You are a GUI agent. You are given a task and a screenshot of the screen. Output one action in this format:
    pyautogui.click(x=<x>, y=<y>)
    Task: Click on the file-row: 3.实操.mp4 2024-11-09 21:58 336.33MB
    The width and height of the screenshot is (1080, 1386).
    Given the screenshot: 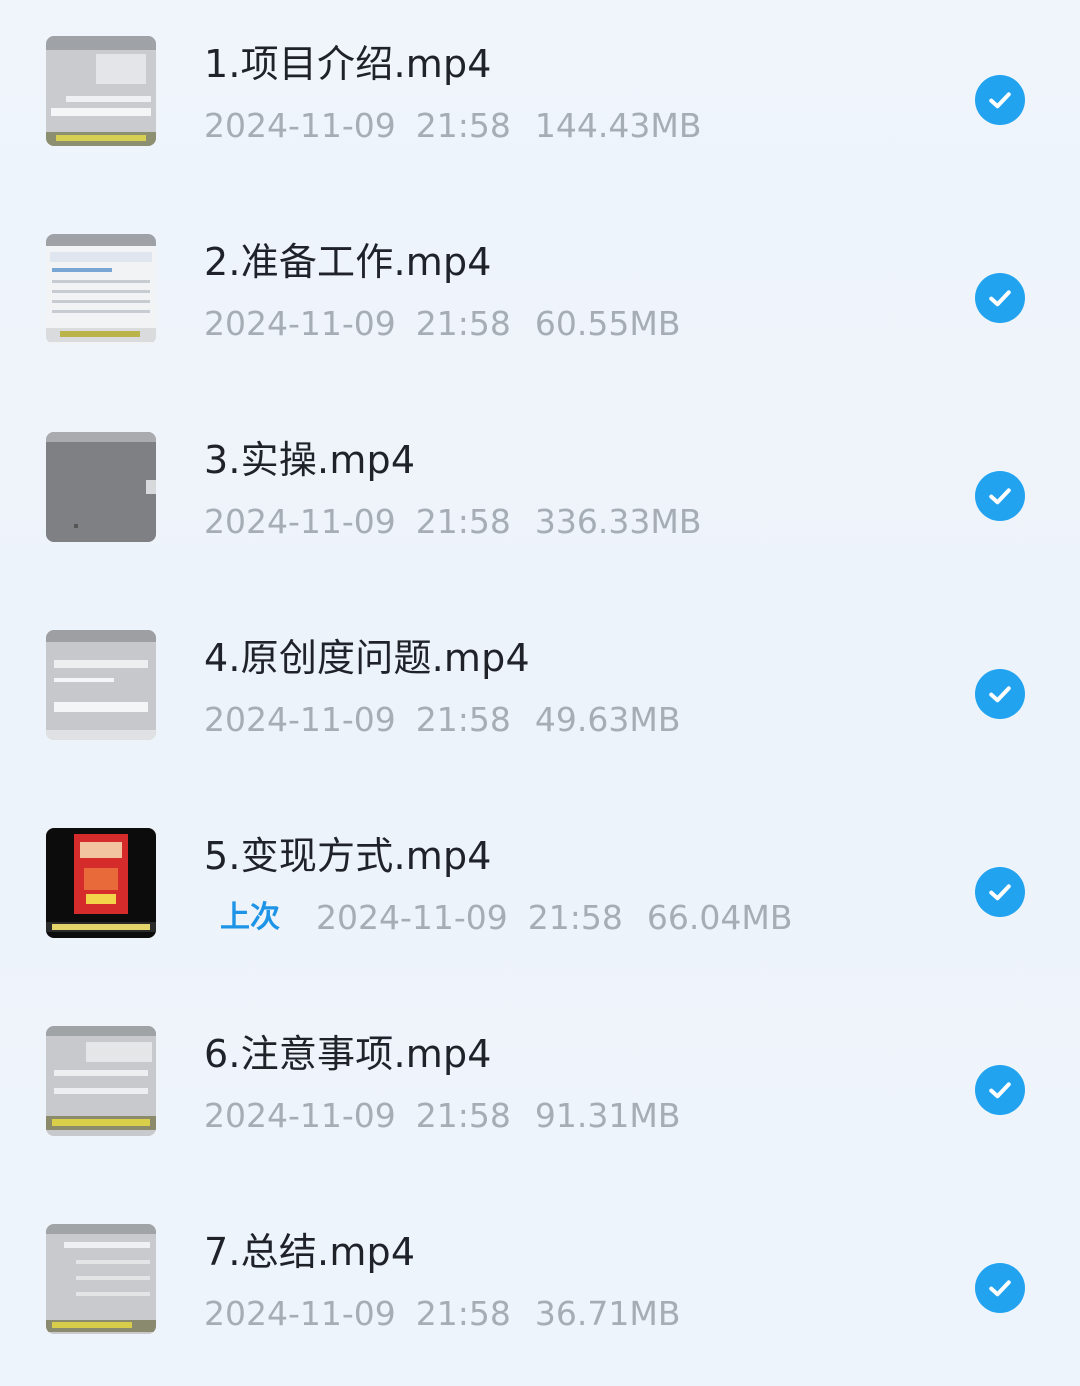 What is the action you would take?
    pyautogui.click(x=540, y=495)
    